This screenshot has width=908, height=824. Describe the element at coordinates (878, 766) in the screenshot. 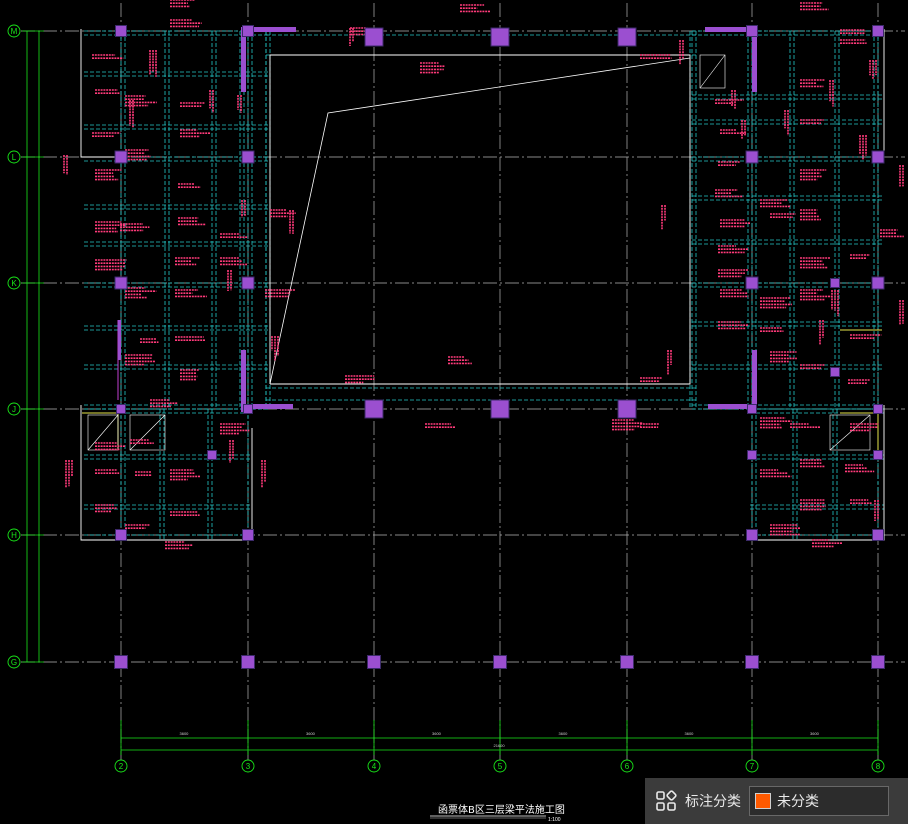

I see `col-axis-8-label: 8` at that location.